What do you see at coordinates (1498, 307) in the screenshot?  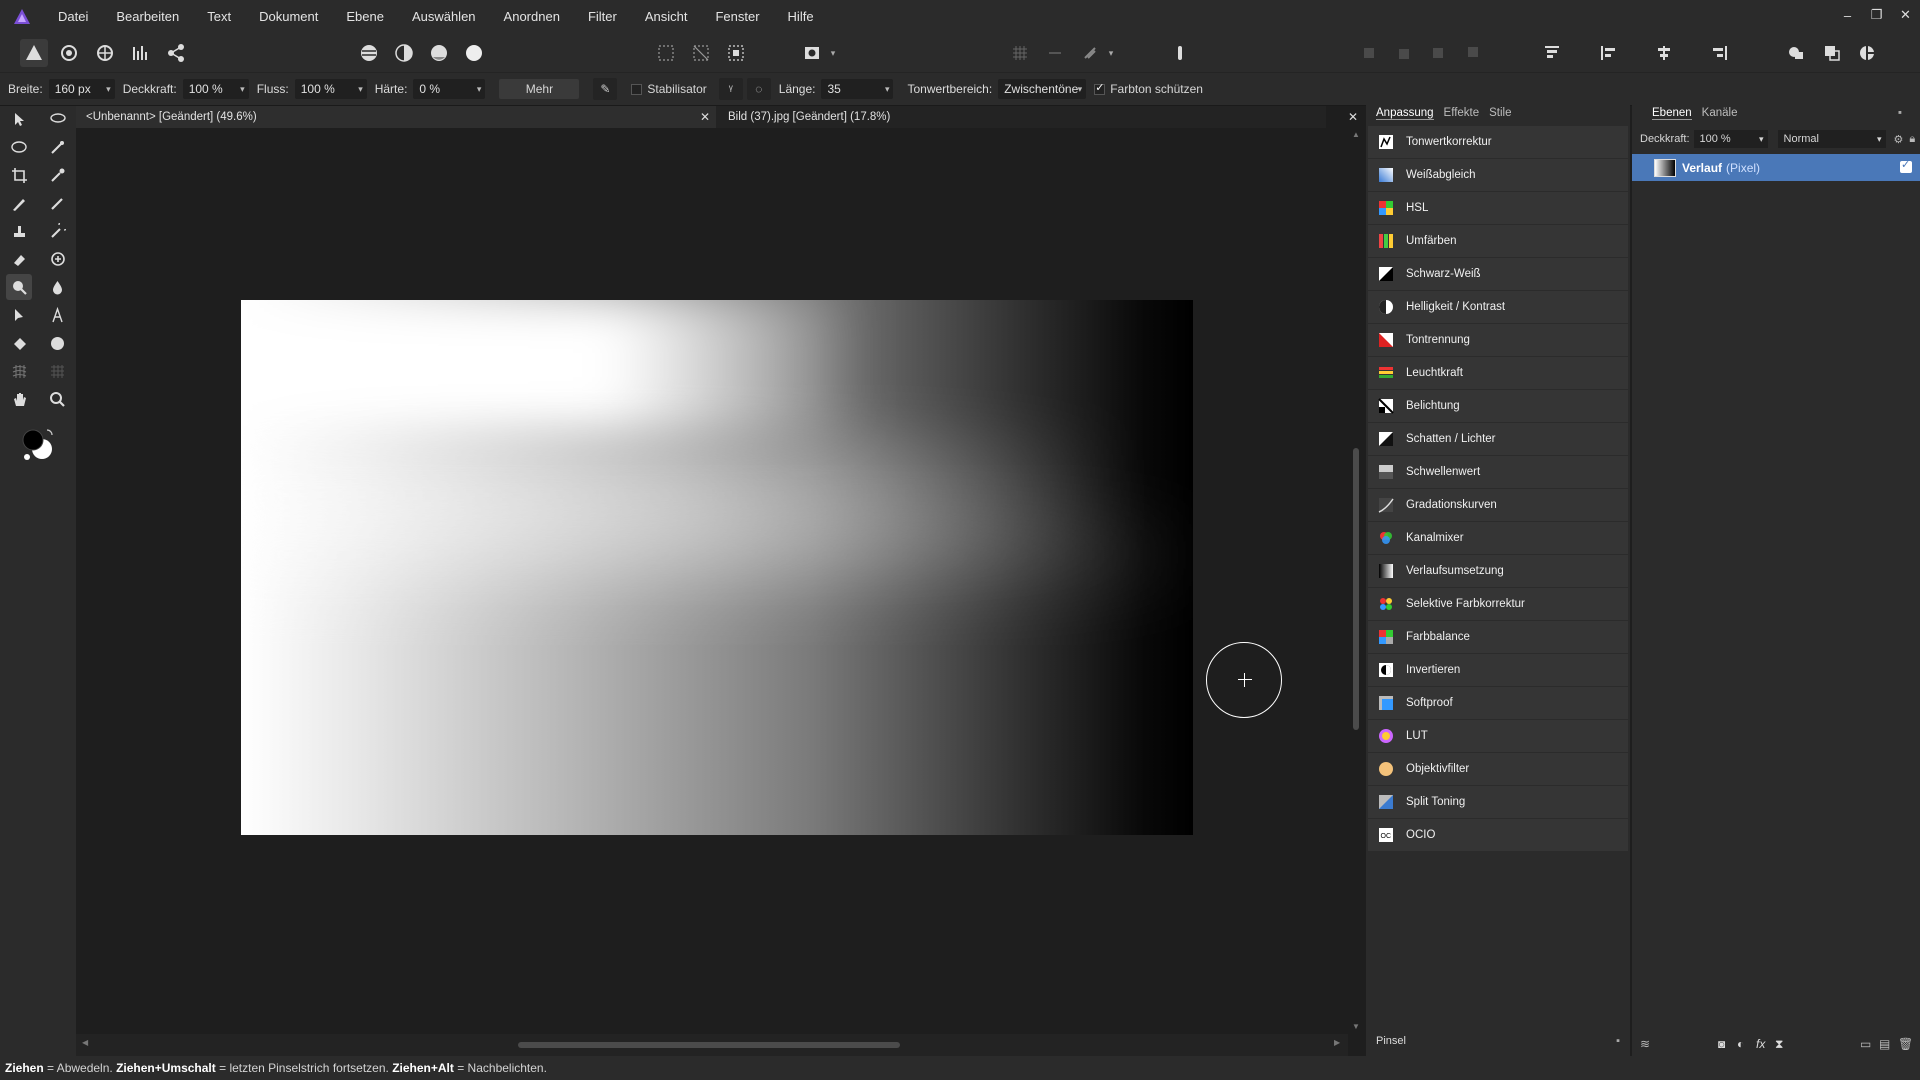 I see `adjustment-item: Helligkeit / Kontrast` at bounding box center [1498, 307].